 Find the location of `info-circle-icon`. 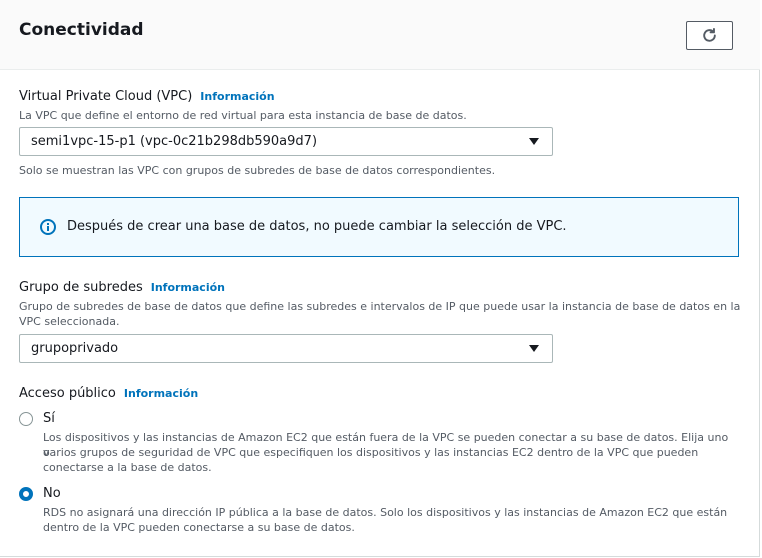

info-circle-icon is located at coordinates (48, 227).